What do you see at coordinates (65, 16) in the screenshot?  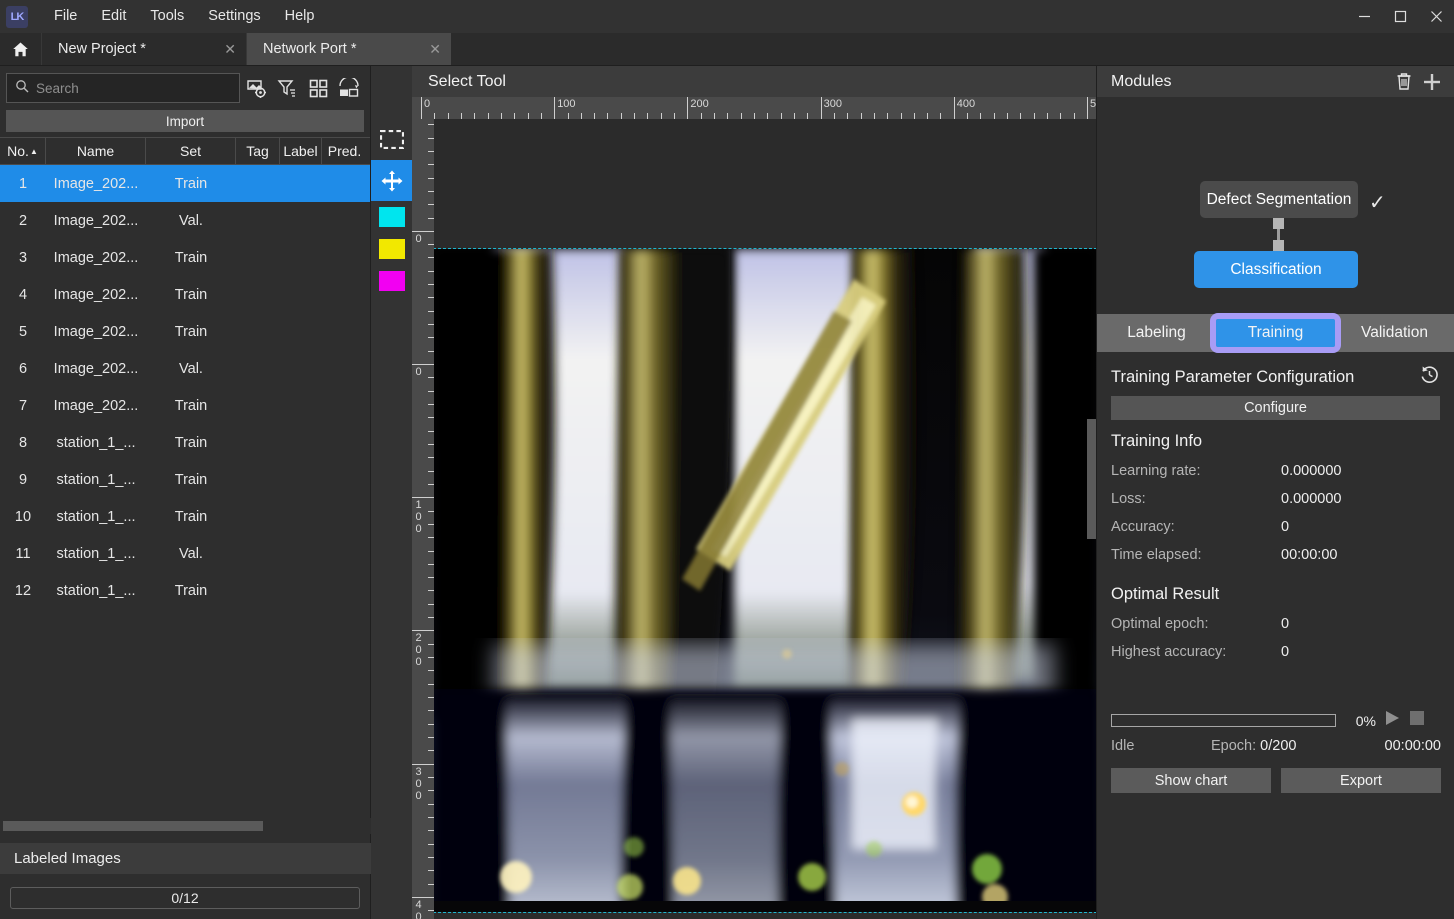 I see `menu-file: File` at bounding box center [65, 16].